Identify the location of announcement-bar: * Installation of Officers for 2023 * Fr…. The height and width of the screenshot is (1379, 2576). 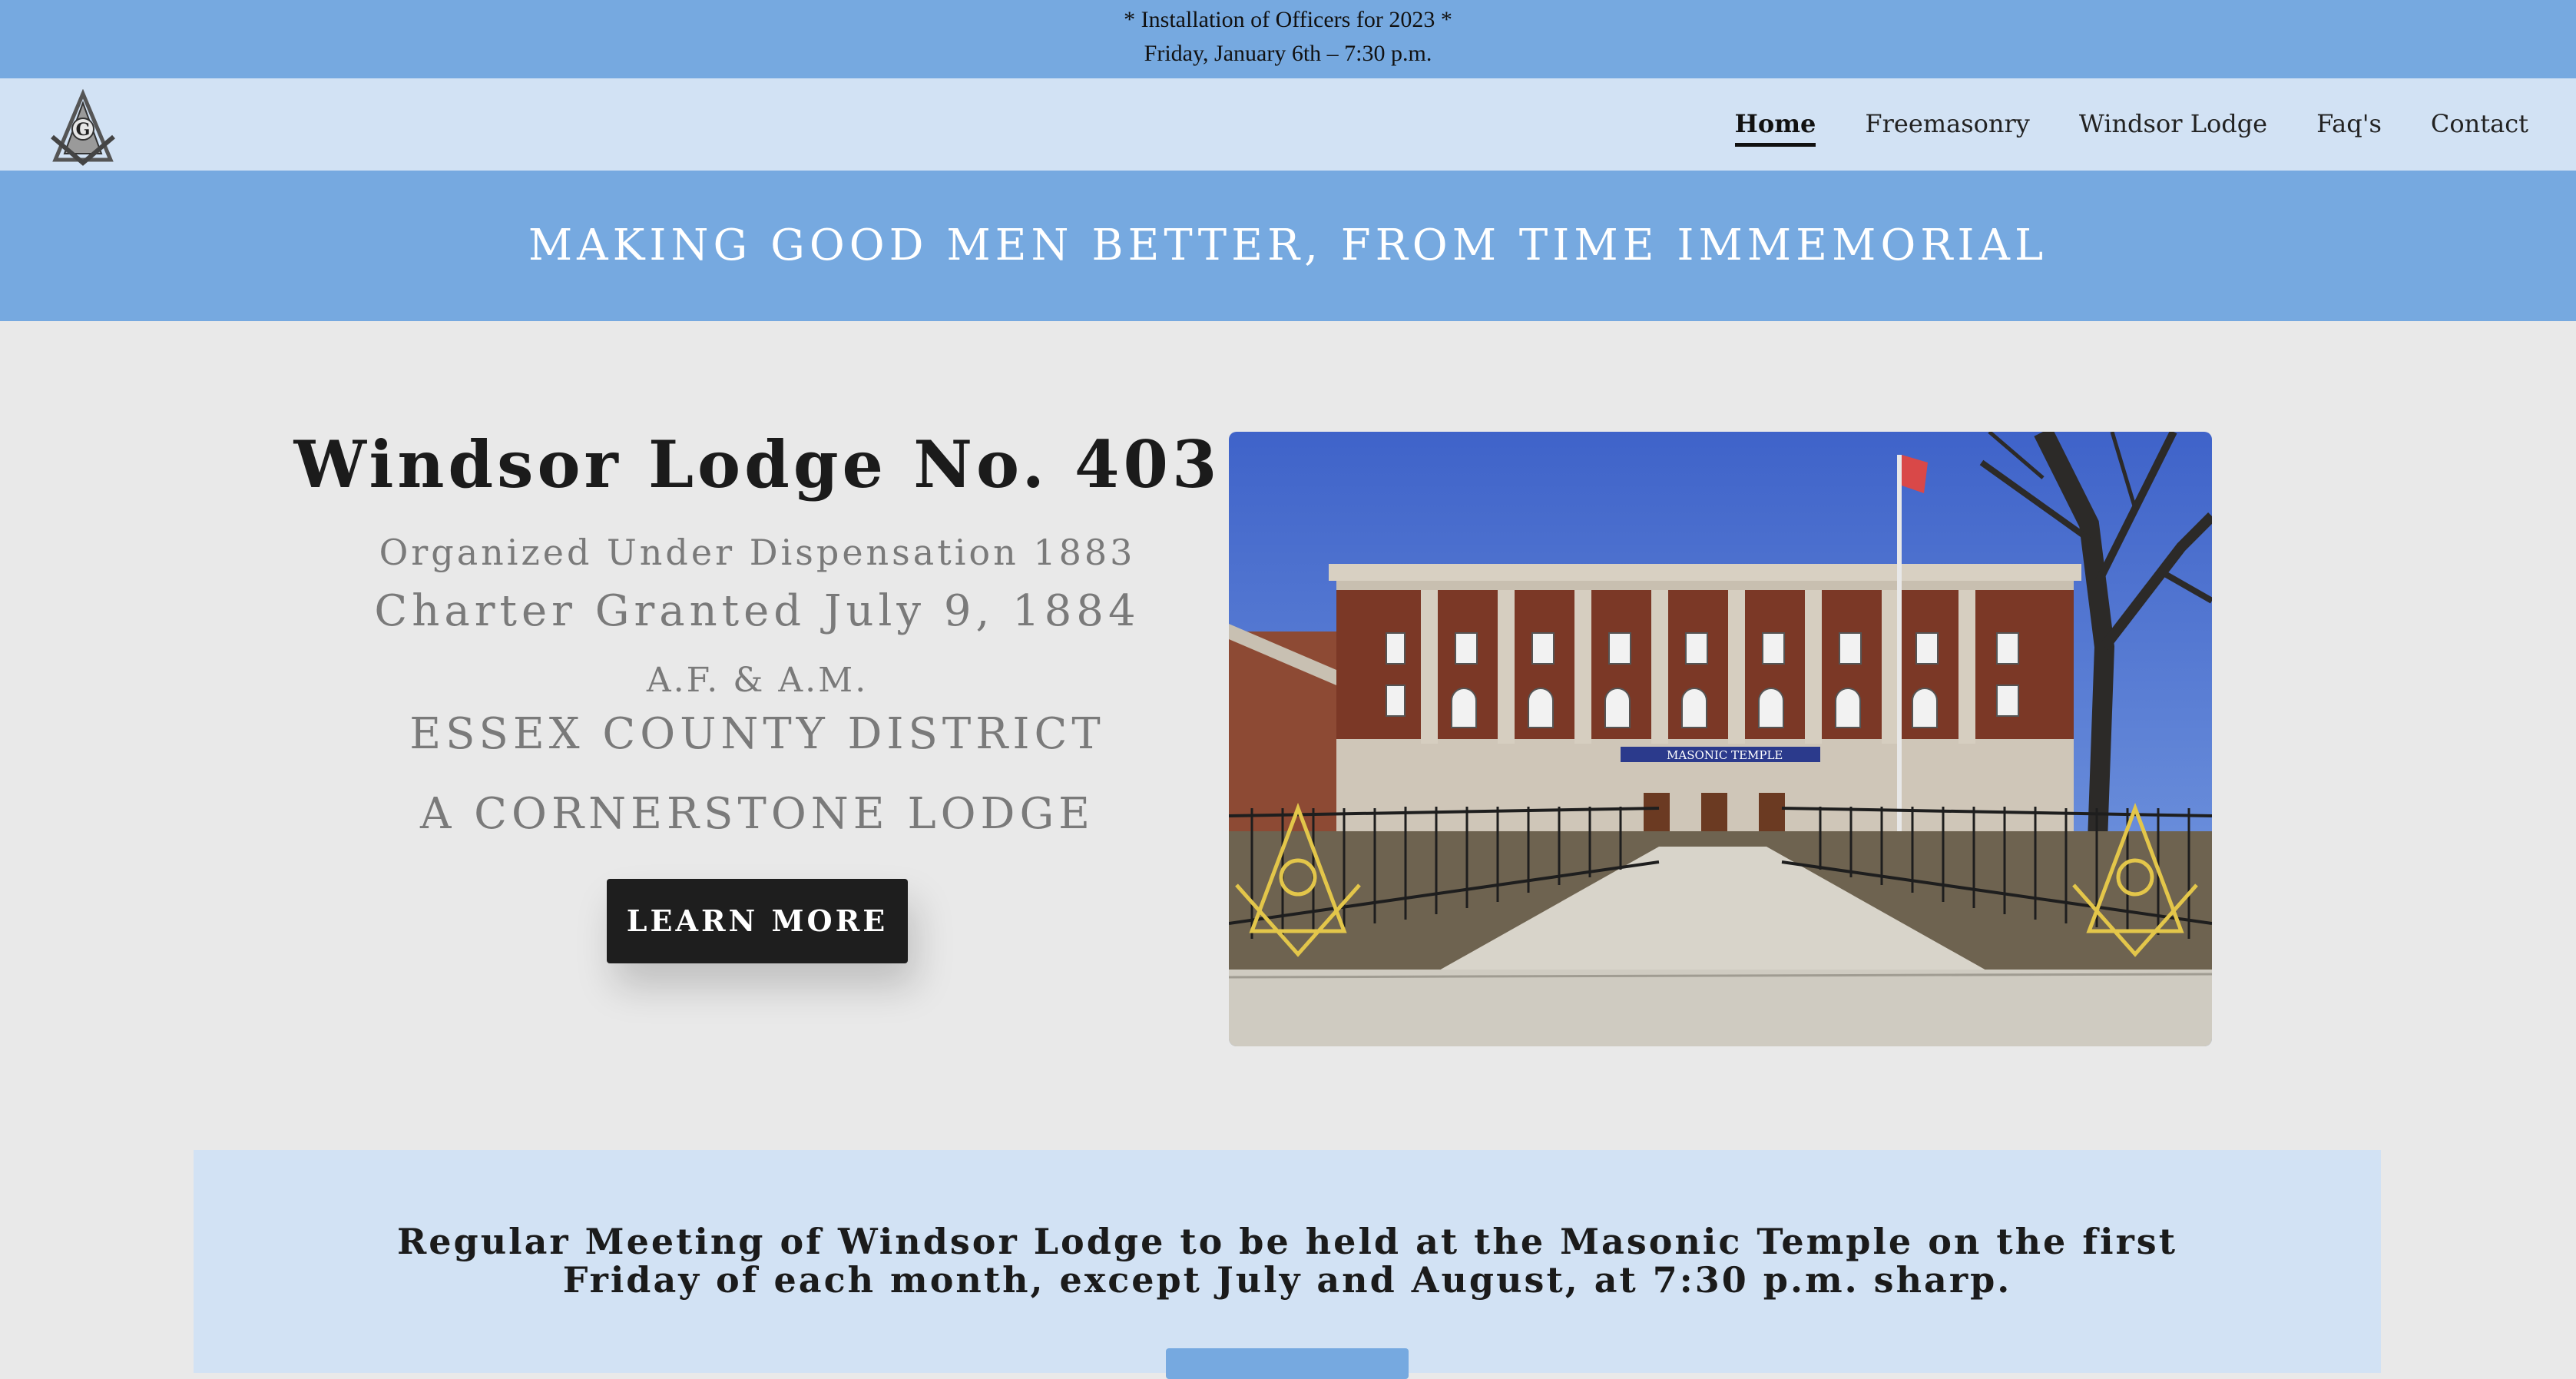
(1288, 39).